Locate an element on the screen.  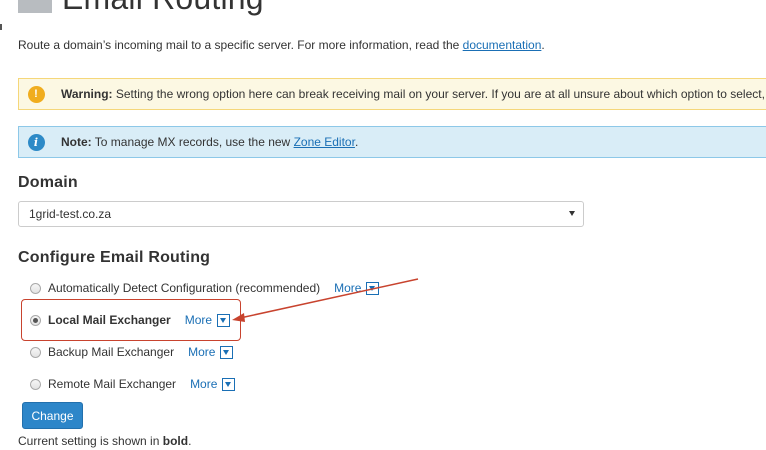
exclamation-icon: ! is located at coordinates (36, 94).